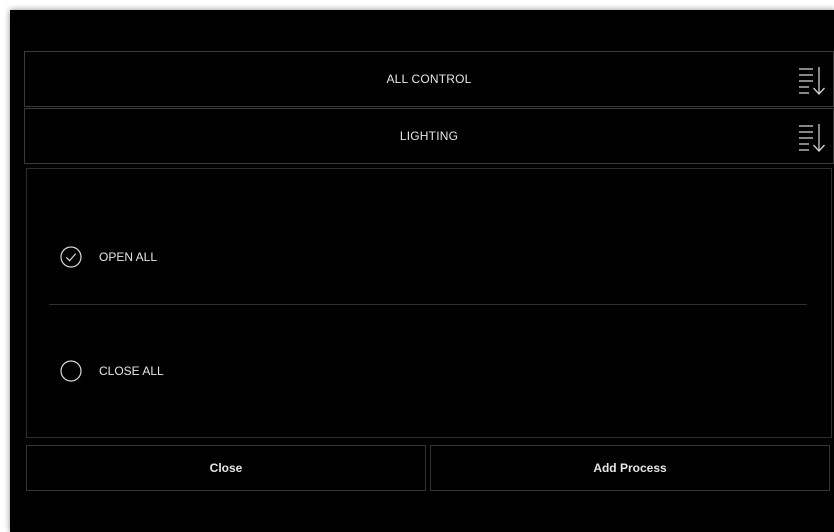 This screenshot has height=532, width=834. Describe the element at coordinates (128, 257) in the screenshot. I see `open-all-label: OPEN ALL` at that location.